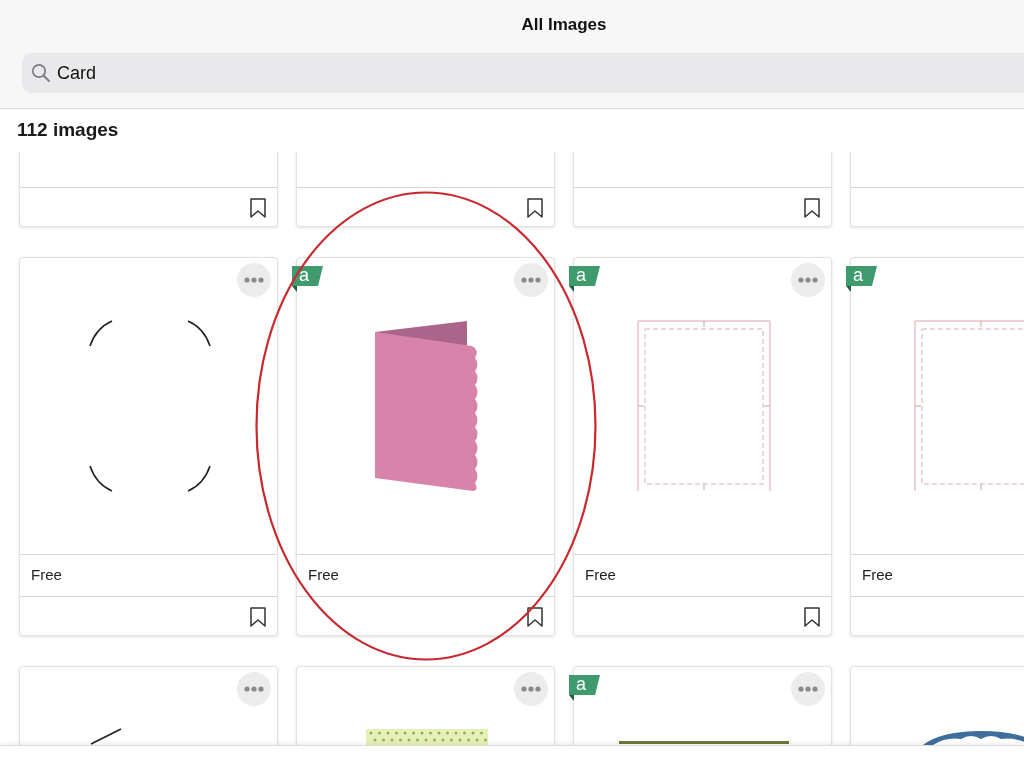  Describe the element at coordinates (68, 130) in the screenshot. I see `result-count: 112 images` at that location.